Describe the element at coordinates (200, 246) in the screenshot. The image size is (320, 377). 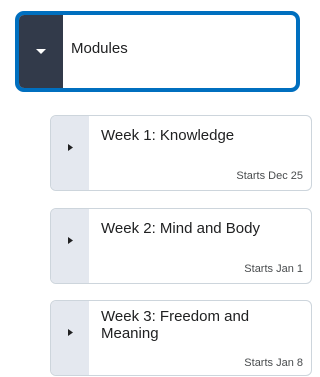
I see `week-2-content: Week 2: Mind and Body Starts Jan 1` at that location.